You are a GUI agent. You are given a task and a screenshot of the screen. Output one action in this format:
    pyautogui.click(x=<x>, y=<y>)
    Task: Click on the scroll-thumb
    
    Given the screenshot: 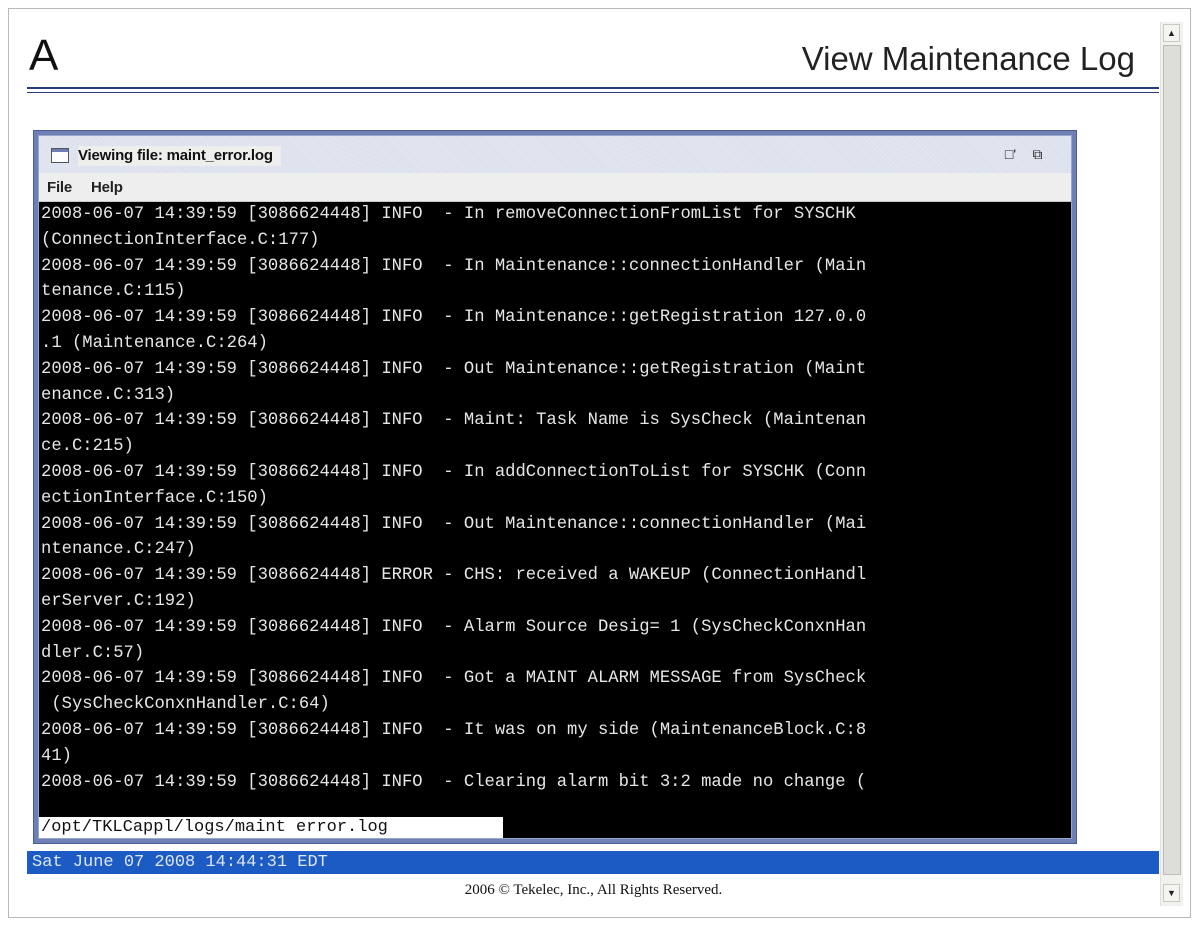 What is the action you would take?
    pyautogui.click(x=1172, y=460)
    